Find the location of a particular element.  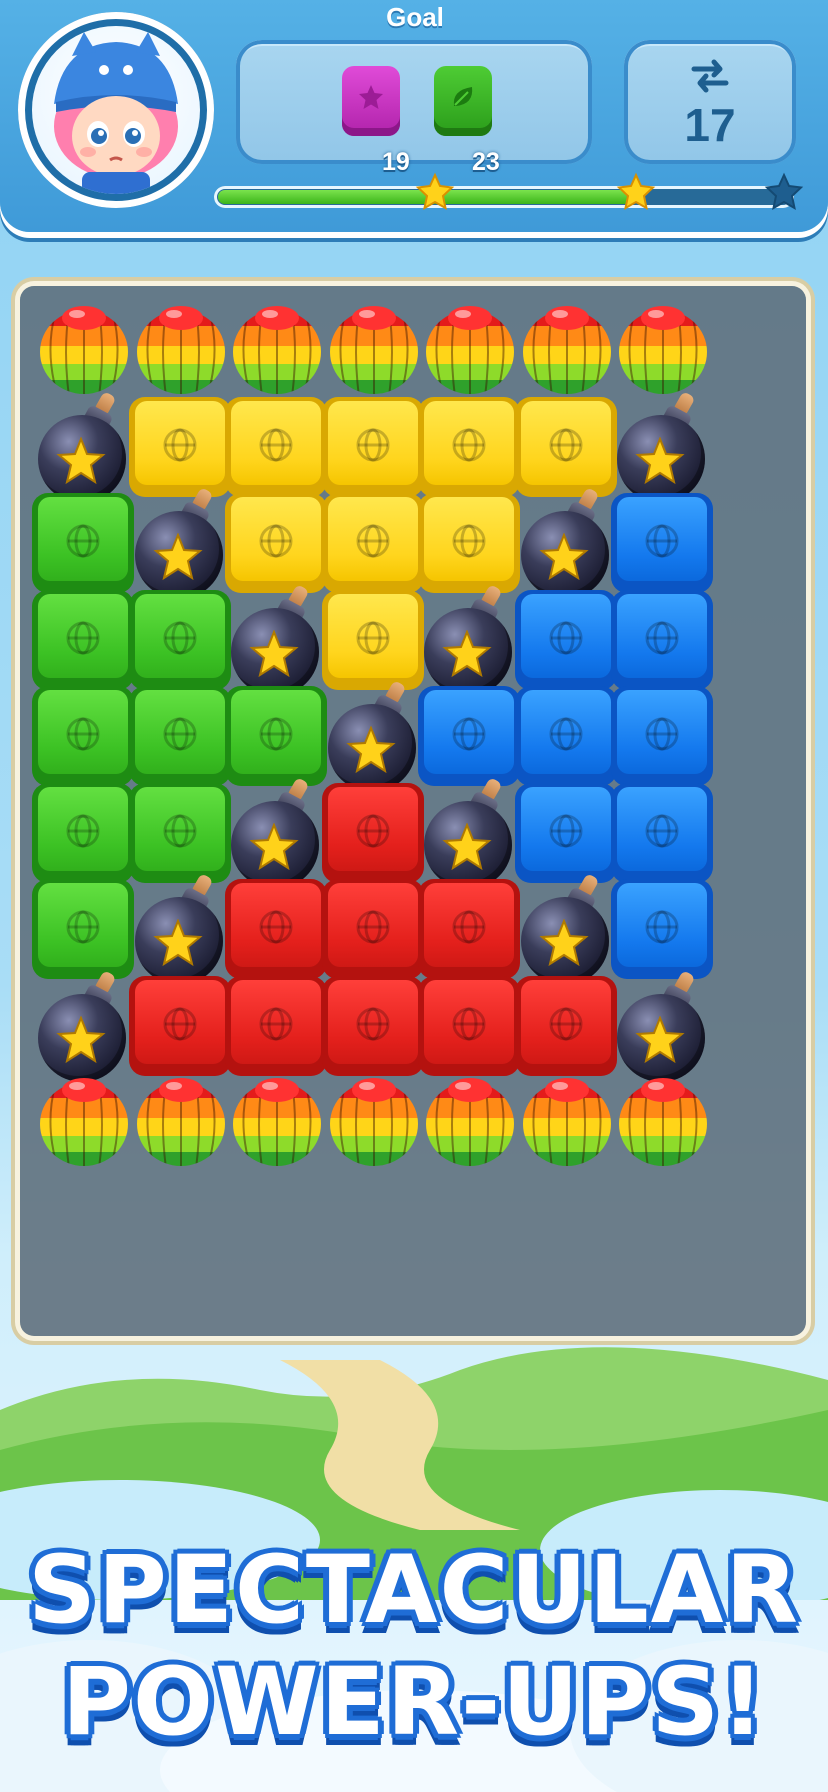

goal-count-green: 23 is located at coordinates (486, 162).